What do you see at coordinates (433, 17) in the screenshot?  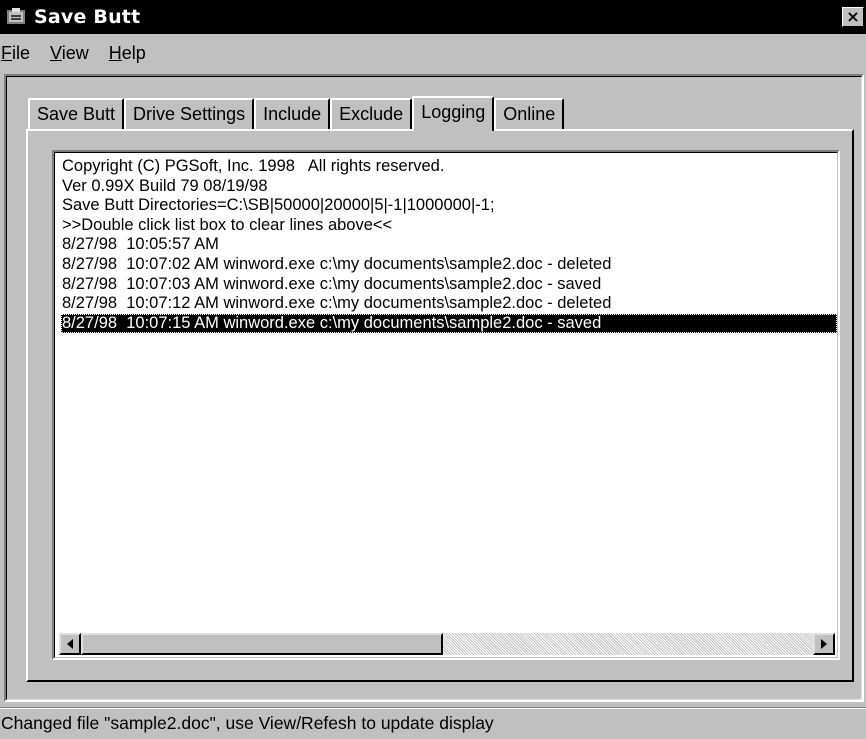 I see `title-bar: Save Butt ×` at bounding box center [433, 17].